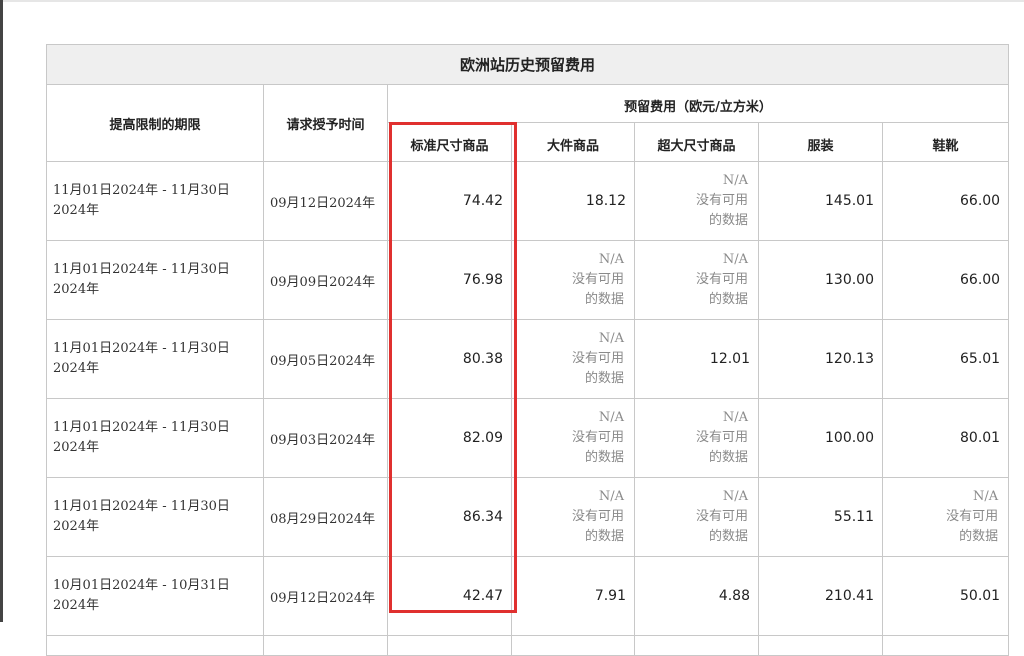  I want to click on cell-footwear: 50.01, so click(945, 596).